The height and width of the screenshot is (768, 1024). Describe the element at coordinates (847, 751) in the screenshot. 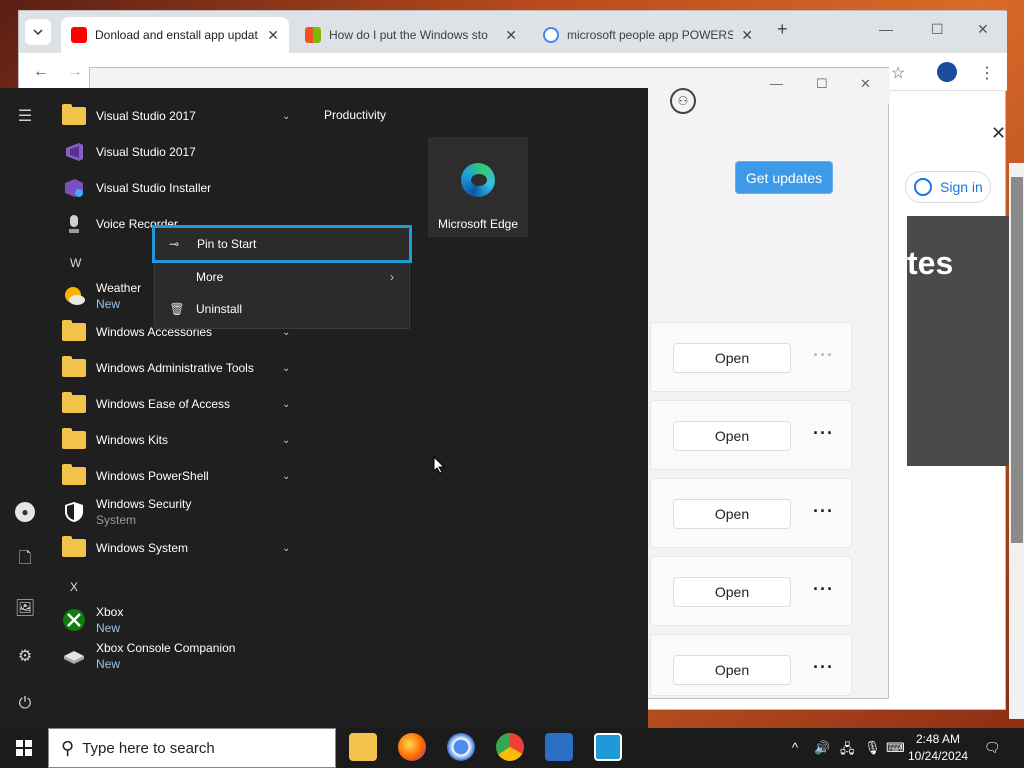

I see `network-icon: 🖧` at that location.